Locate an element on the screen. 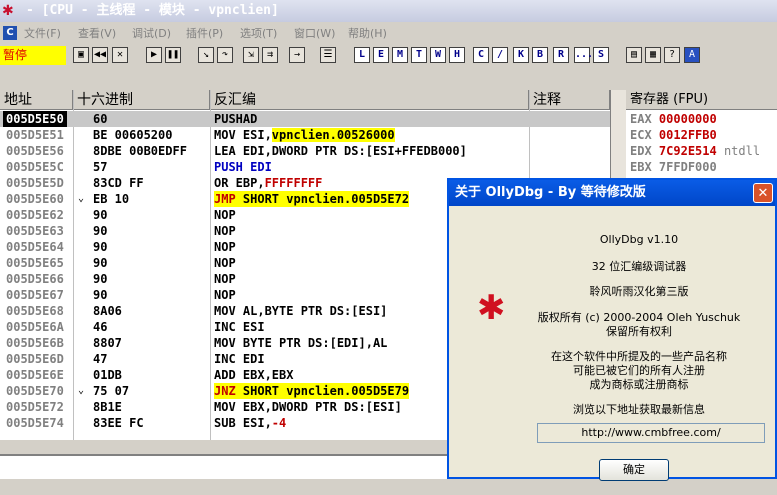 The height and width of the screenshot is (495, 777). register-ecx: ECX 0012FFB0 is located at coordinates (673, 135).